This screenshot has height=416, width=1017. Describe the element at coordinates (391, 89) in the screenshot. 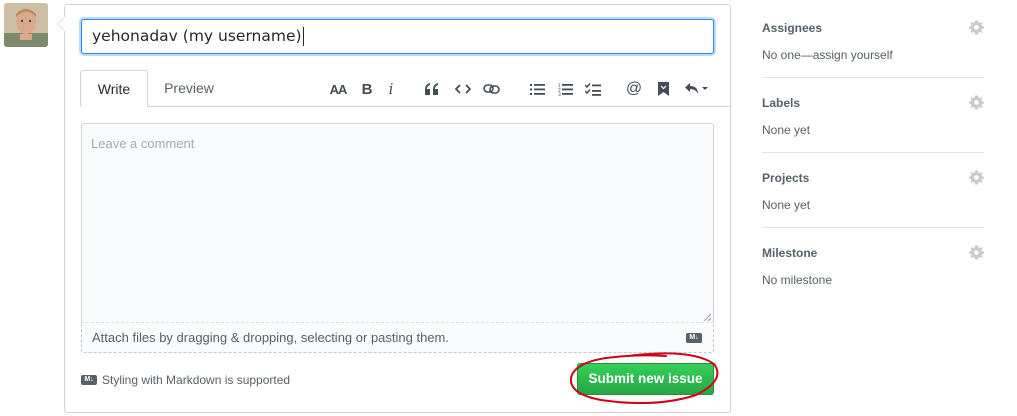

I see `italic-icon: i` at that location.